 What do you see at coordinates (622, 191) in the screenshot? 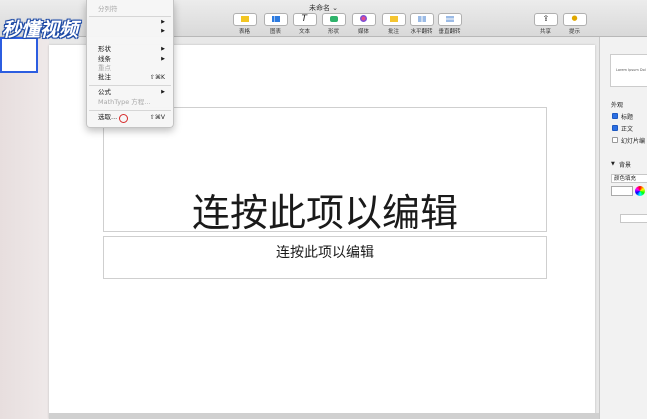
I see `color-swatch` at bounding box center [622, 191].